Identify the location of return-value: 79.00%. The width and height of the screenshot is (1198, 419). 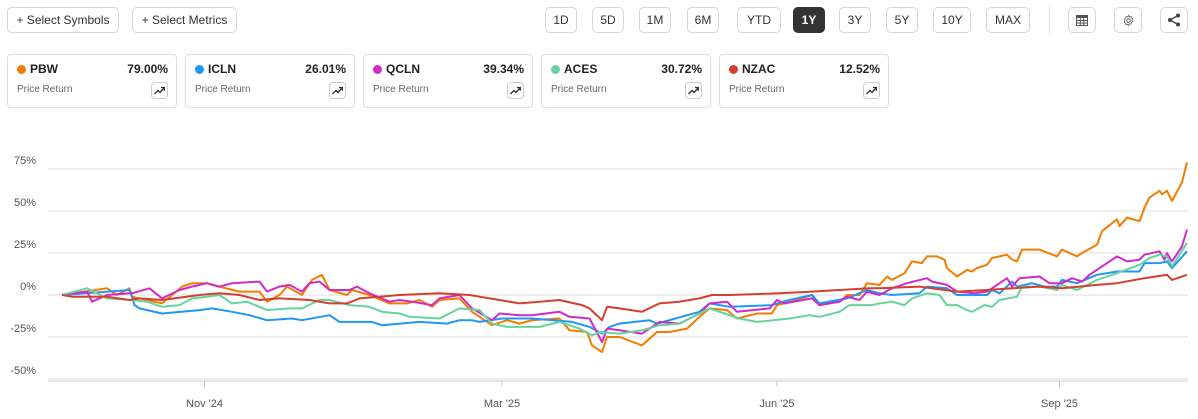
(147, 69).